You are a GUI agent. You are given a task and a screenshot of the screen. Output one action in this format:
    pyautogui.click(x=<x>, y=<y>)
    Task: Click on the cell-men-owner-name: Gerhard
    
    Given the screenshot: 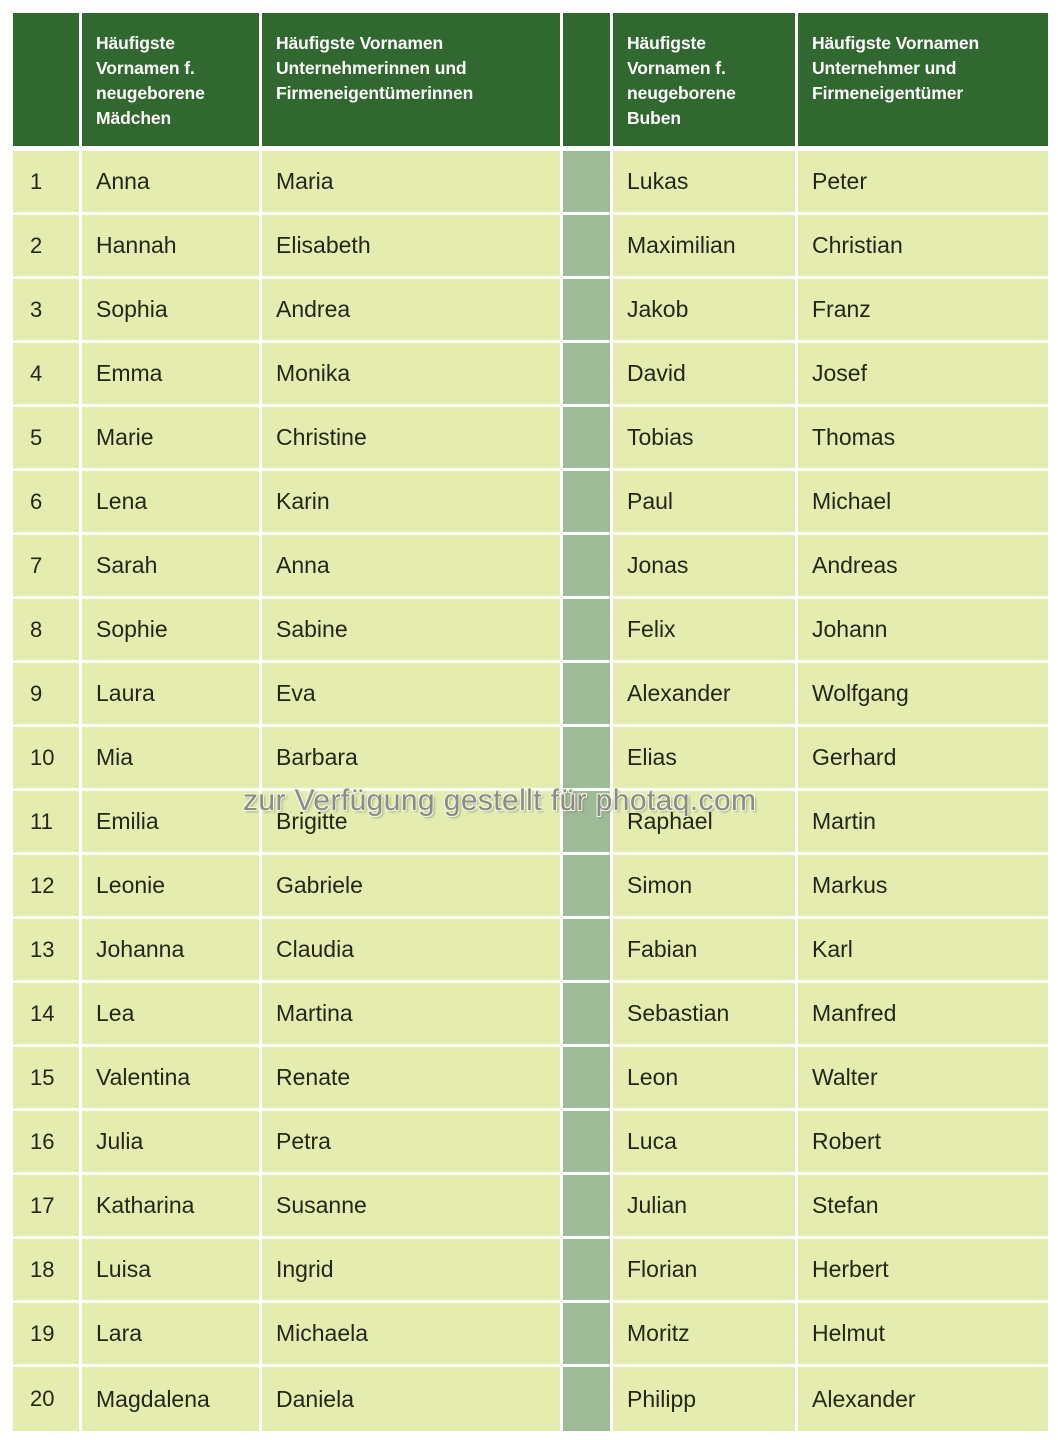 What is the action you would take?
    pyautogui.click(x=923, y=759)
    